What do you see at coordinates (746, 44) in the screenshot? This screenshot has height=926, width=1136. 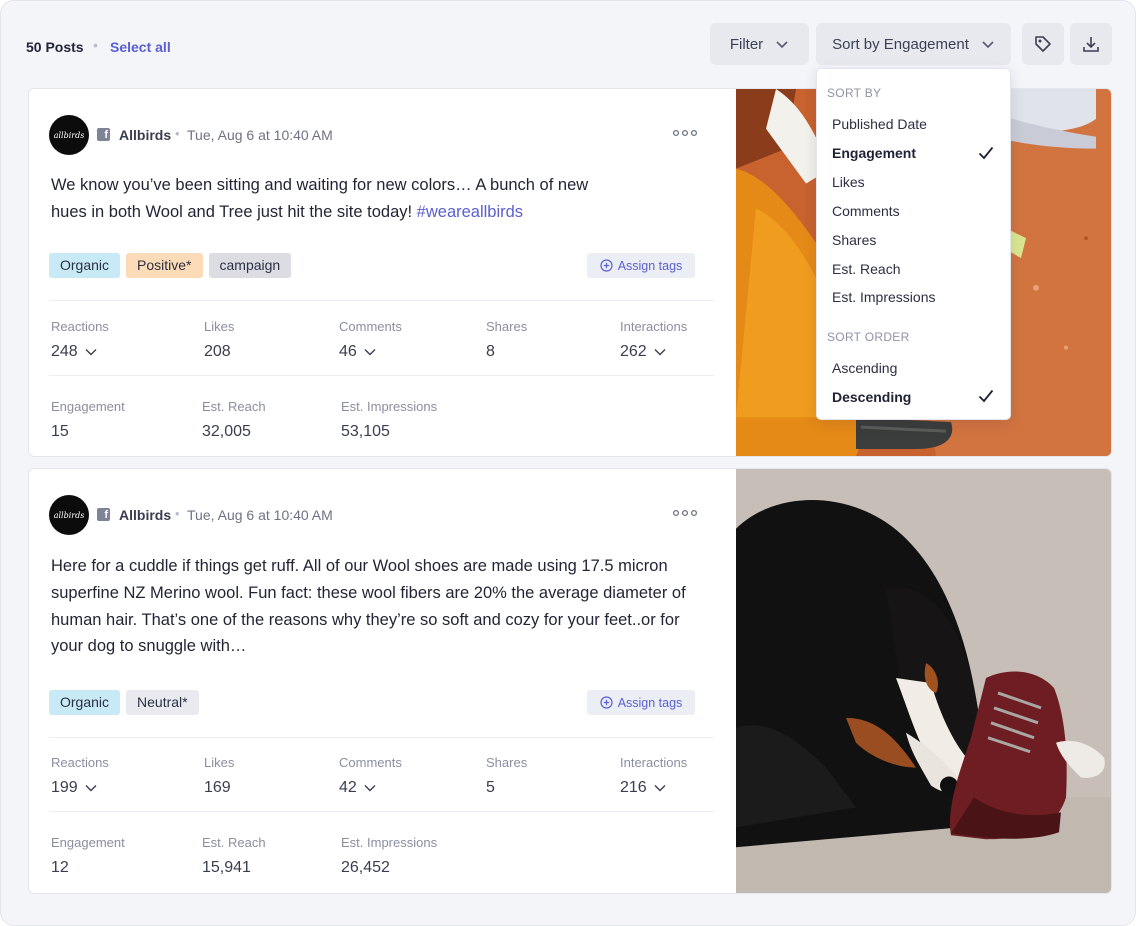 I see `filter-button-label: Filter` at bounding box center [746, 44].